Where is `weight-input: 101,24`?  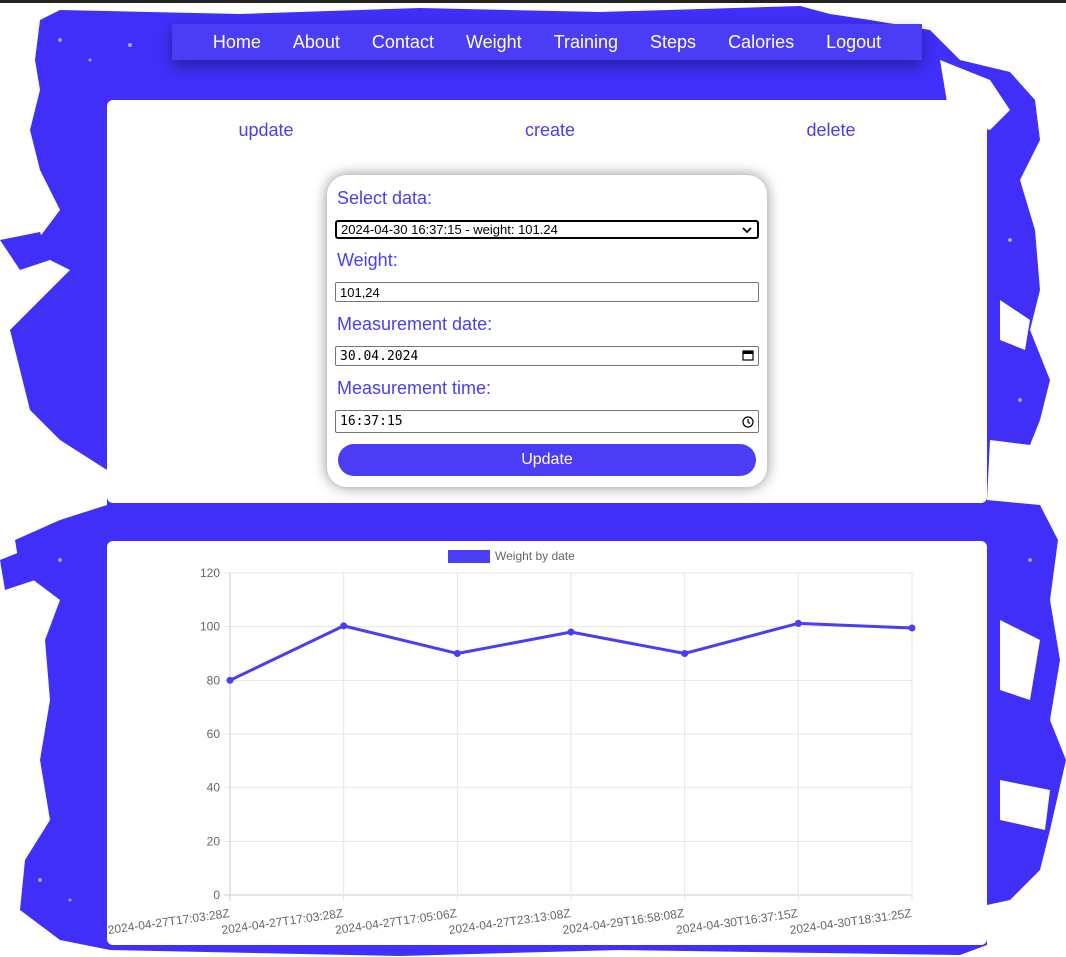 weight-input: 101,24 is located at coordinates (547, 292).